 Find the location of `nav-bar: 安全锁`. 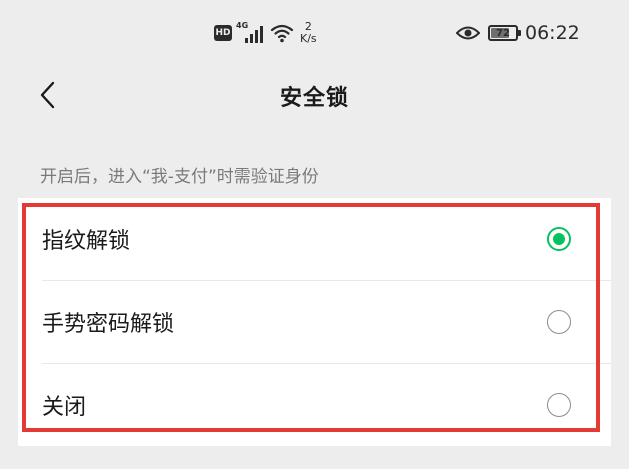

nav-bar: 安全锁 is located at coordinates (314, 96).